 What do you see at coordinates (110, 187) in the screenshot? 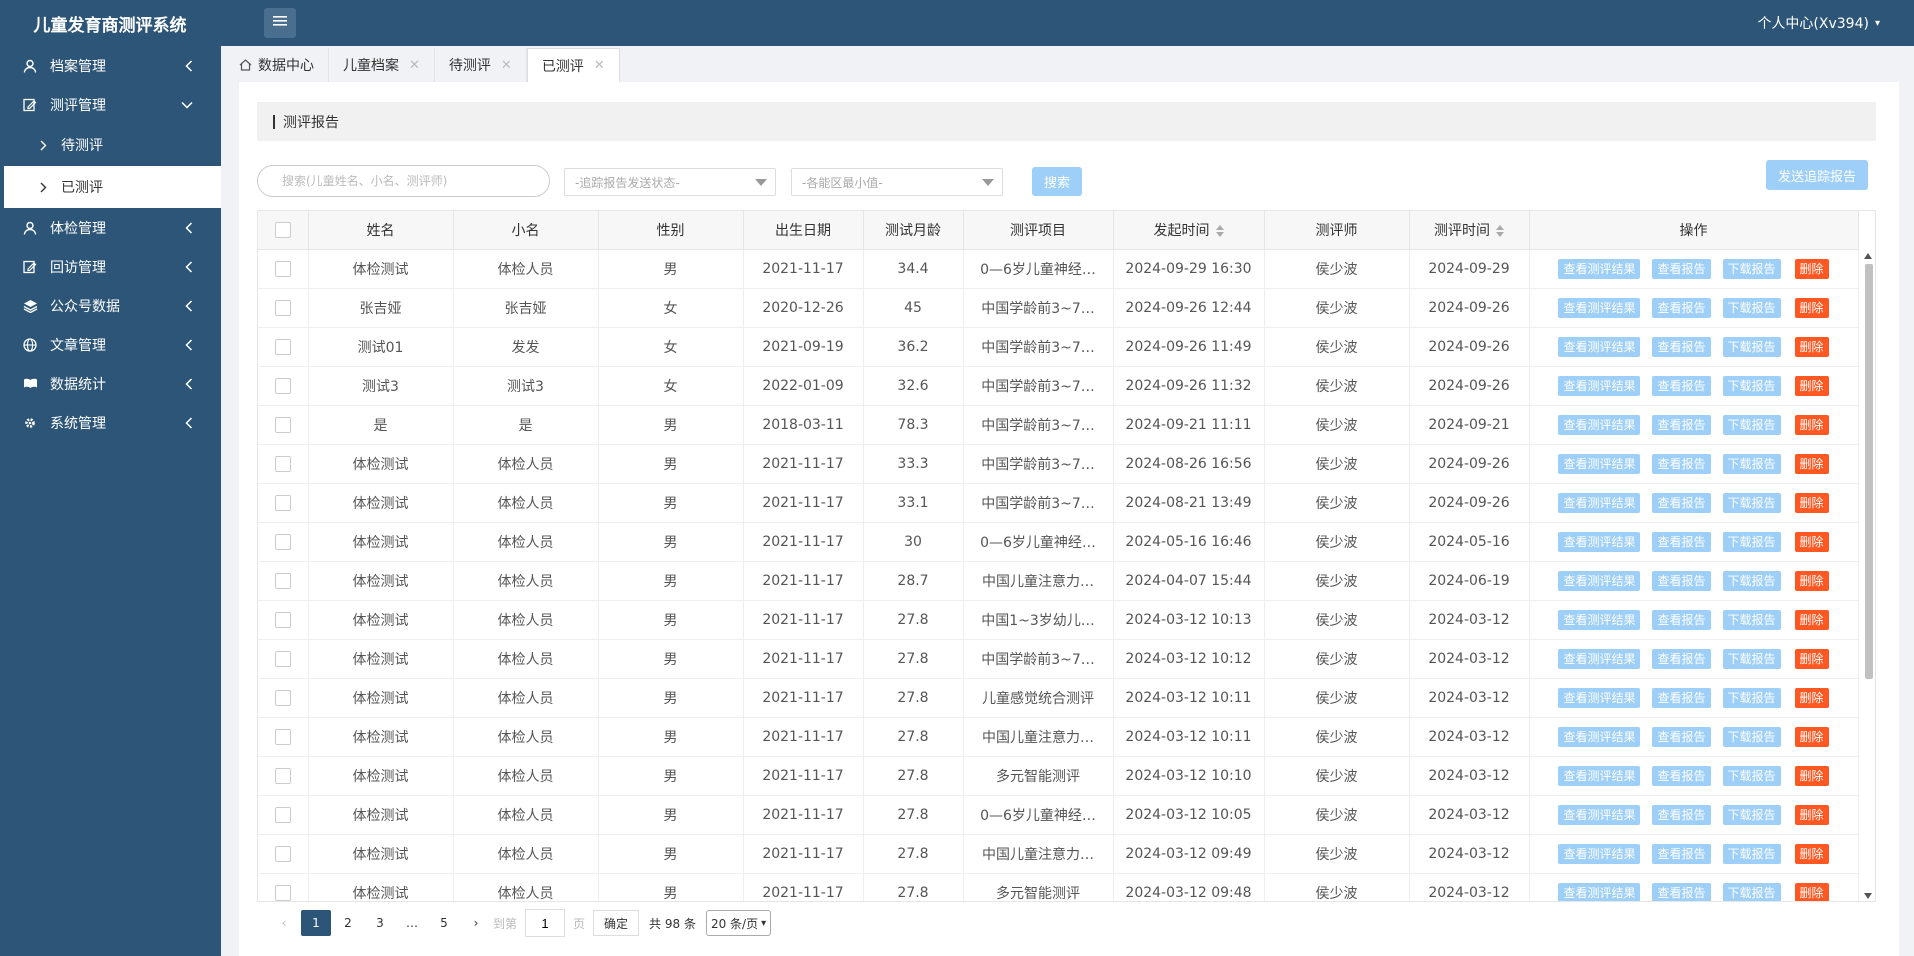
I see `sidebar-subitem-completed: 已测评` at bounding box center [110, 187].